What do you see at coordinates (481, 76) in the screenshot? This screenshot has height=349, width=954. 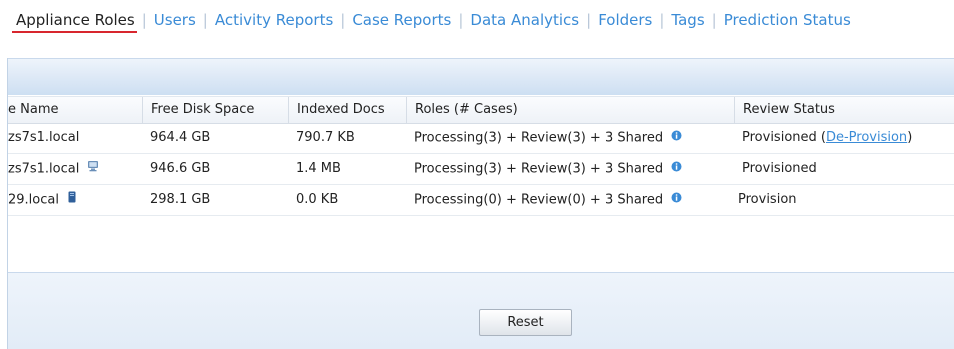 I see `panel-toolbar` at bounding box center [481, 76].